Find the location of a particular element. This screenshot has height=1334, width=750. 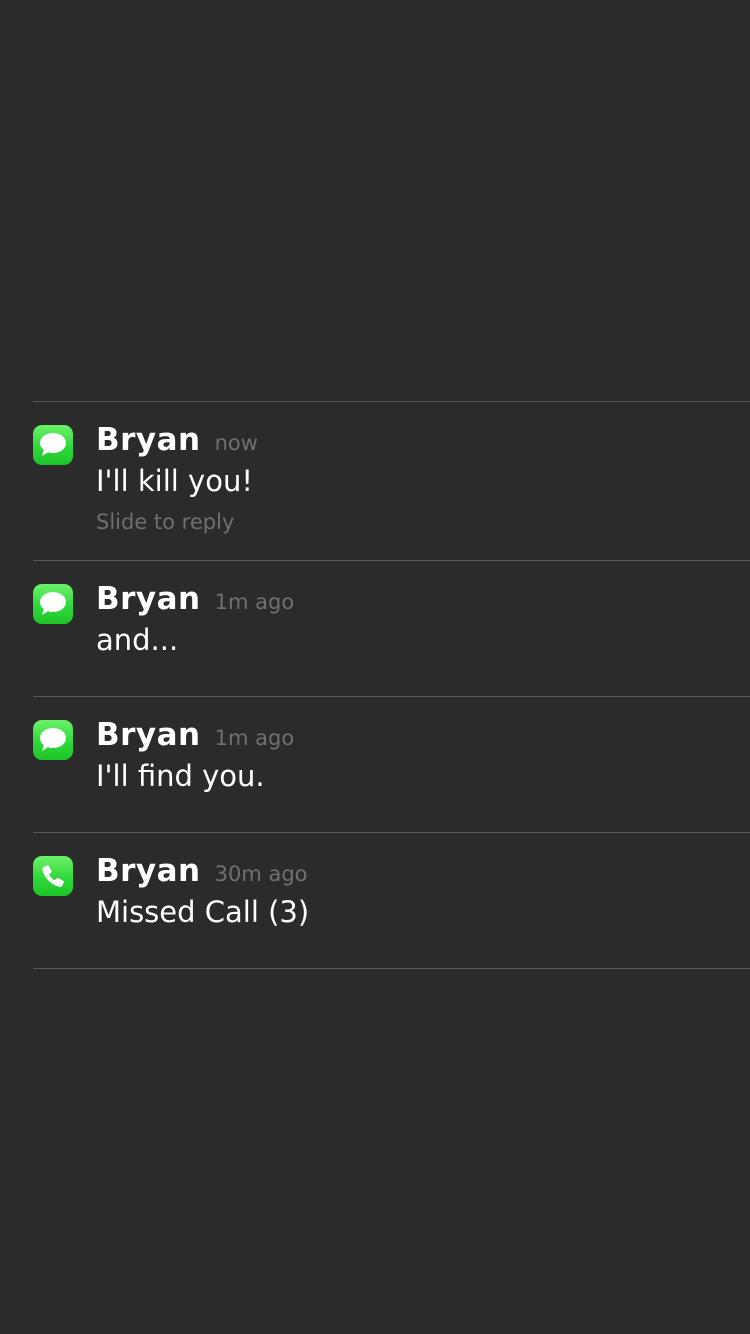

slide-to-reply-hint: Slide to reply is located at coordinates (165, 522).